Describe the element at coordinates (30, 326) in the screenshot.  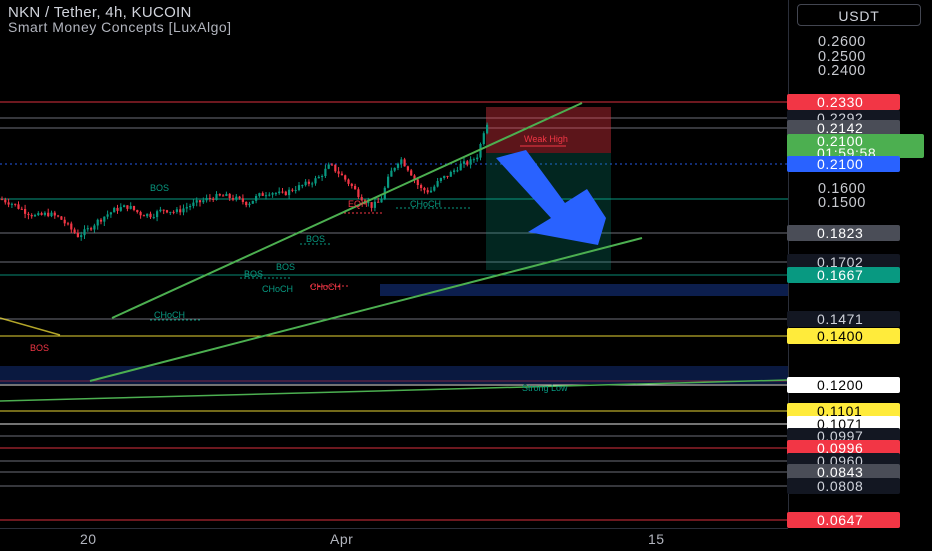
I see `yellow-line` at that location.